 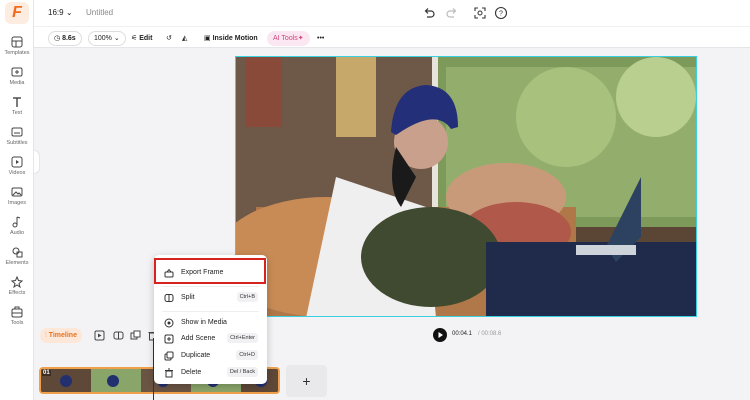 I want to click on sidebar-item-label: Text, so click(x=17, y=113).